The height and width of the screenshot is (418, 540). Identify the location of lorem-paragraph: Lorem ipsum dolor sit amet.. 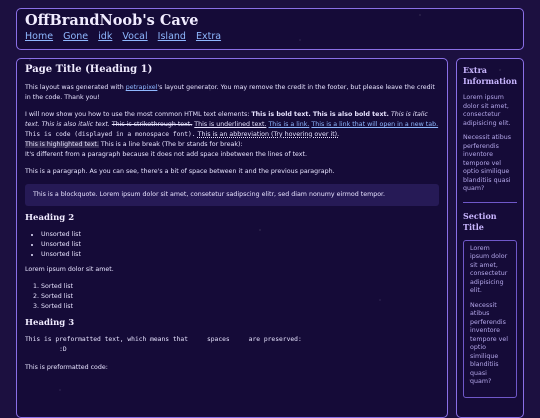
(69, 269).